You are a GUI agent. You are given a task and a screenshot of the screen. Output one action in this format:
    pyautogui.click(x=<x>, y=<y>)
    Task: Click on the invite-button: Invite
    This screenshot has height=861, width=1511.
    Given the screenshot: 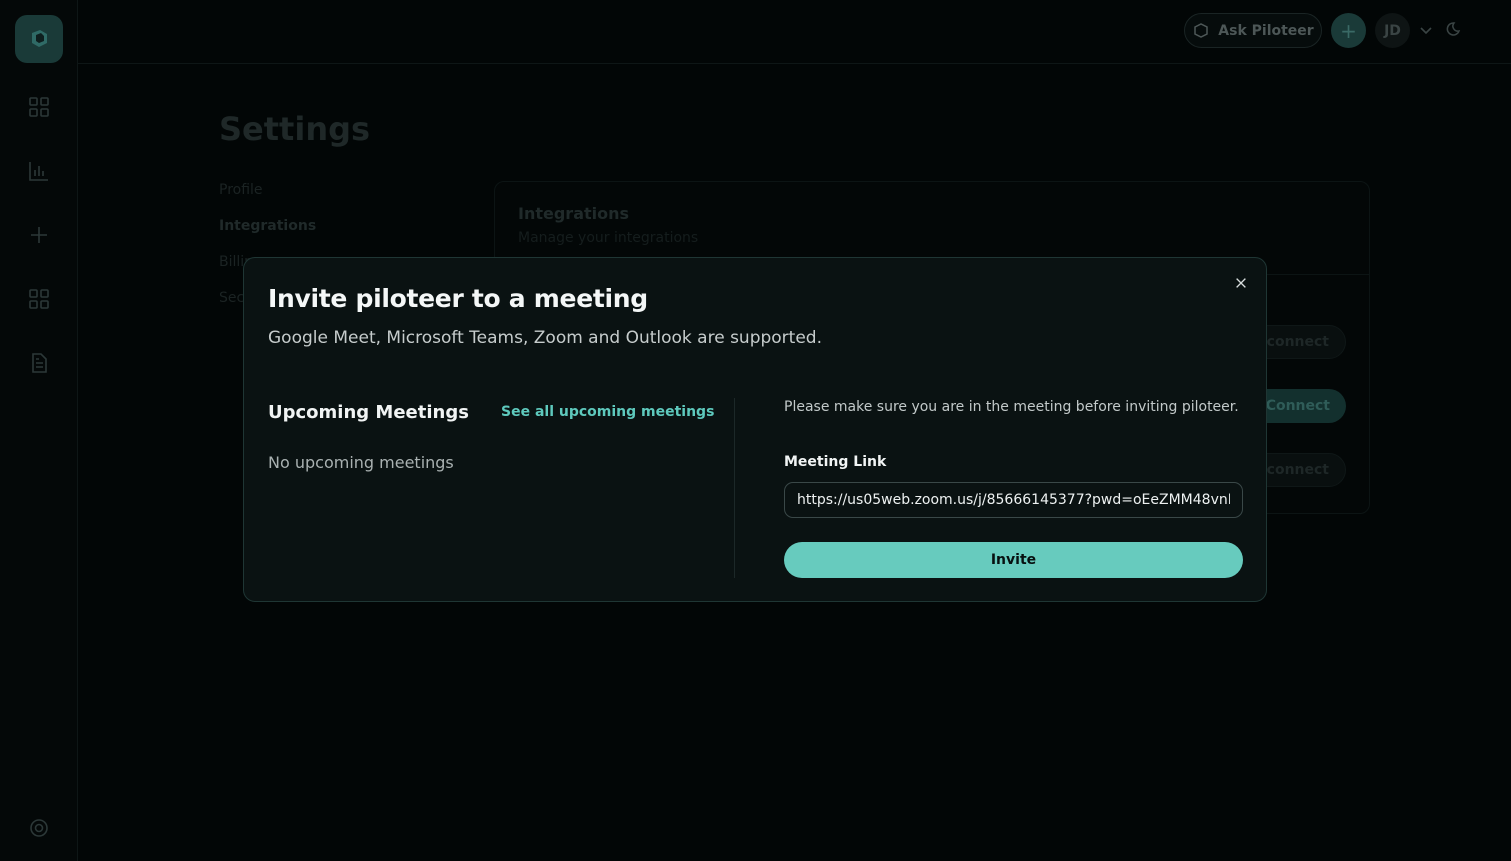 What is the action you would take?
    pyautogui.click(x=1013, y=560)
    